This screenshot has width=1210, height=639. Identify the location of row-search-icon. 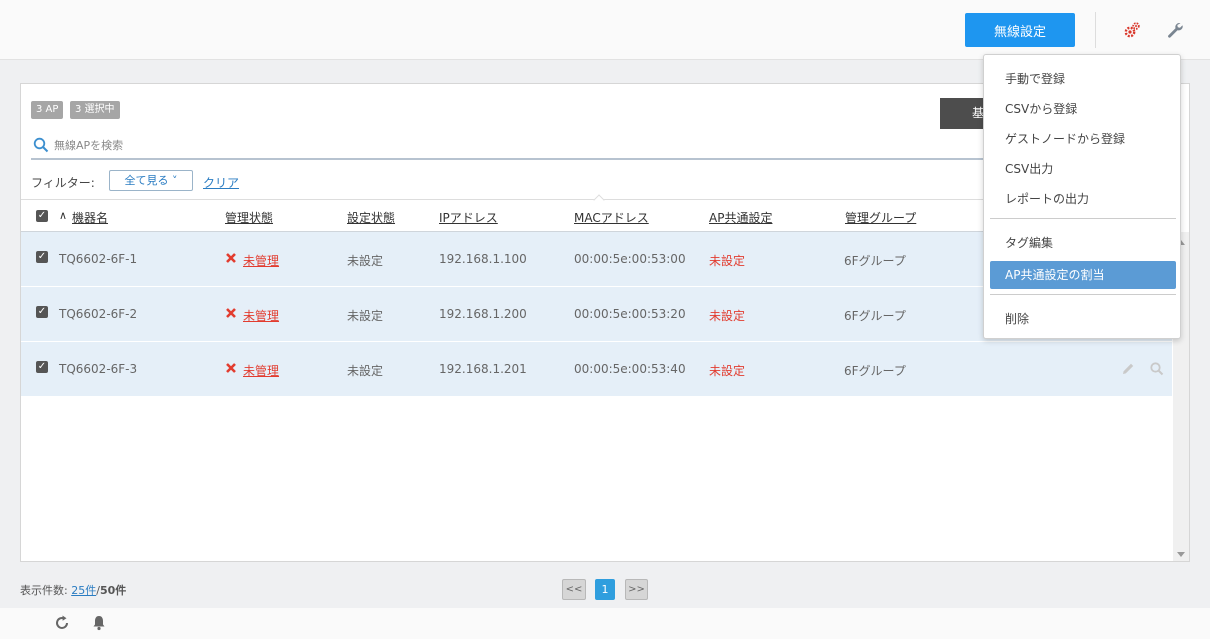
(1157, 369).